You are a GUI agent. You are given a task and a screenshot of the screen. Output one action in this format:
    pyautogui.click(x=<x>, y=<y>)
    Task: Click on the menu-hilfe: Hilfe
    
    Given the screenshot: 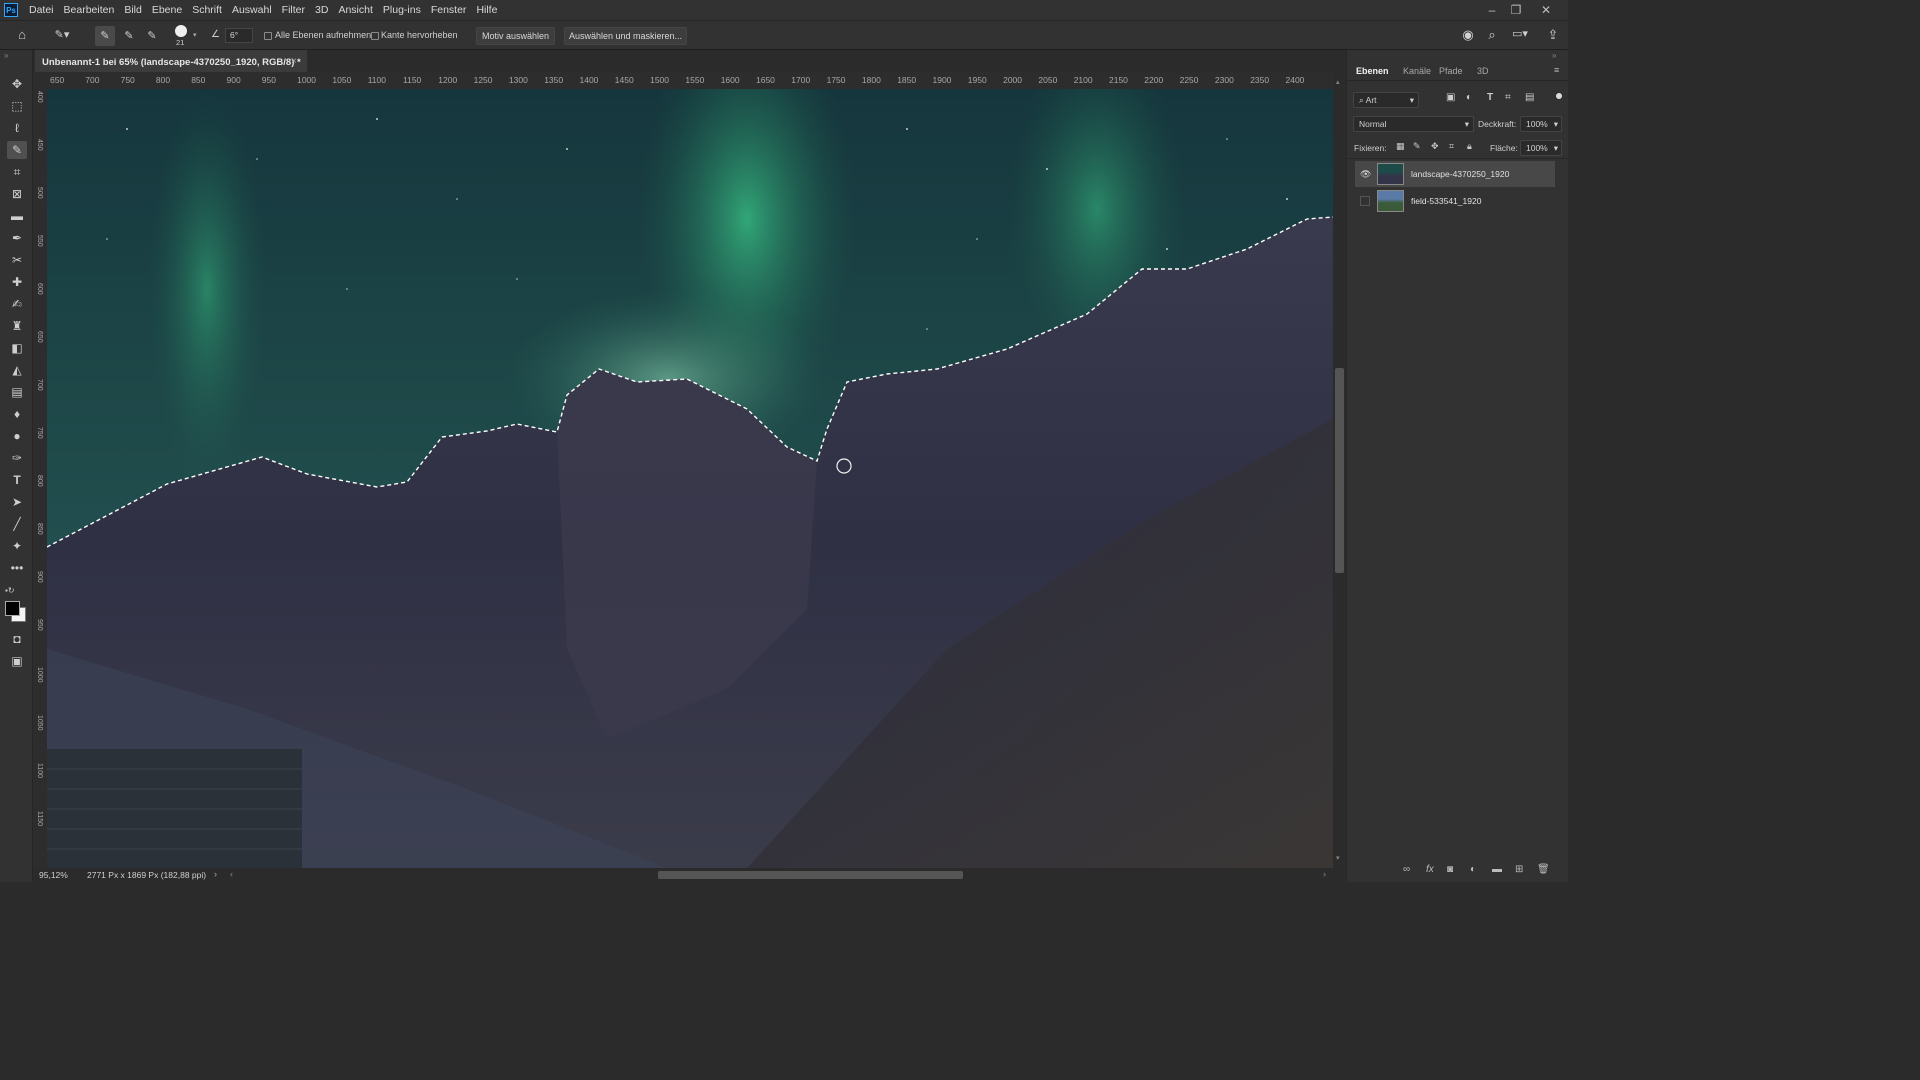 What is the action you would take?
    pyautogui.click(x=486, y=10)
    